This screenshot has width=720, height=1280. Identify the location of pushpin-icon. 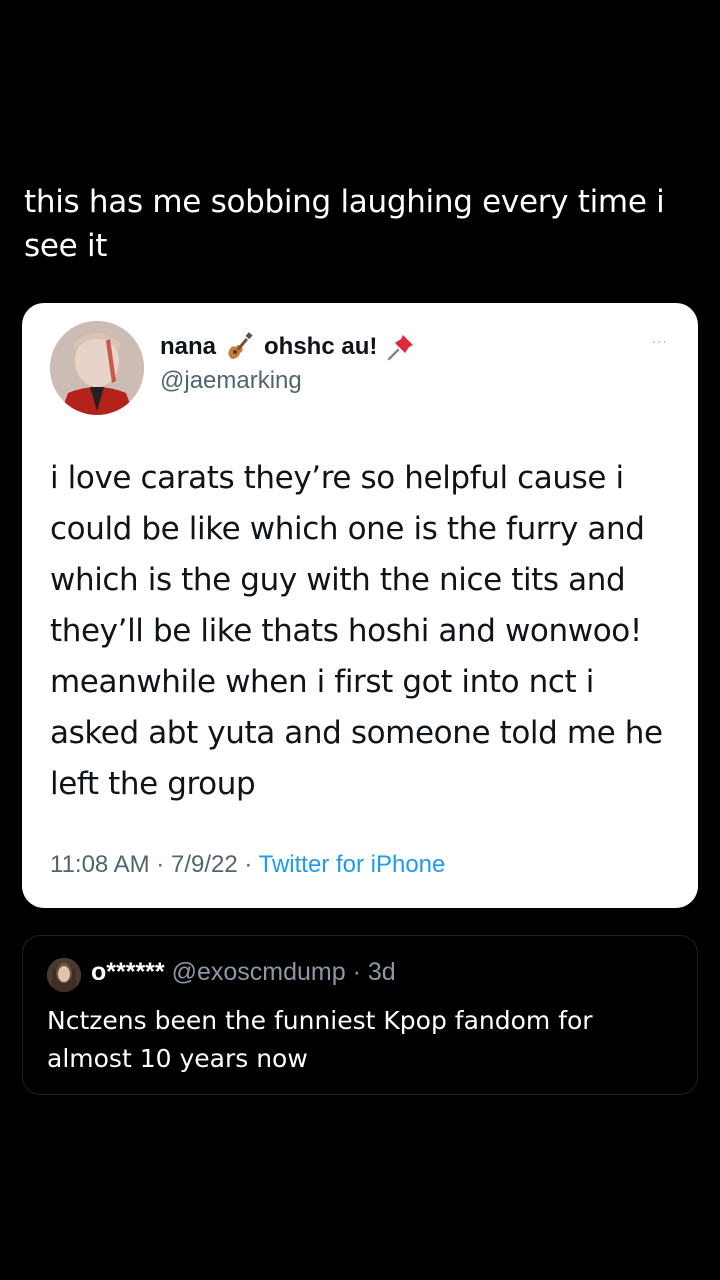
(401, 347).